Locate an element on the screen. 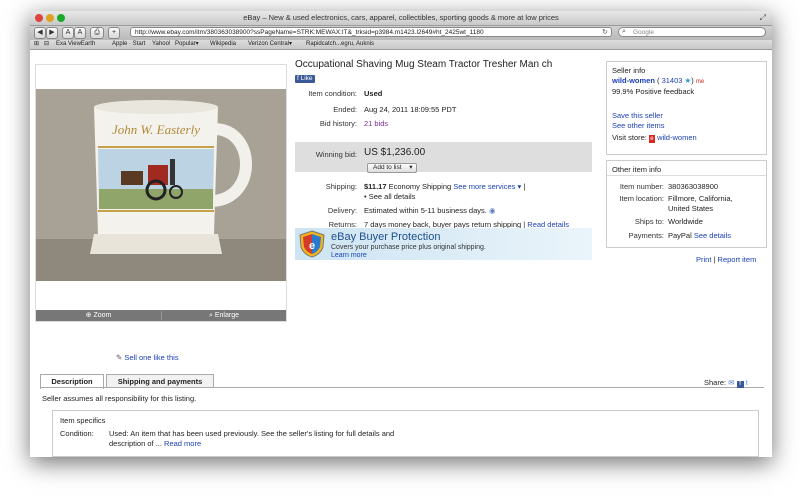 The image size is (800, 498). print-icon: ⎙ is located at coordinates (97, 33).